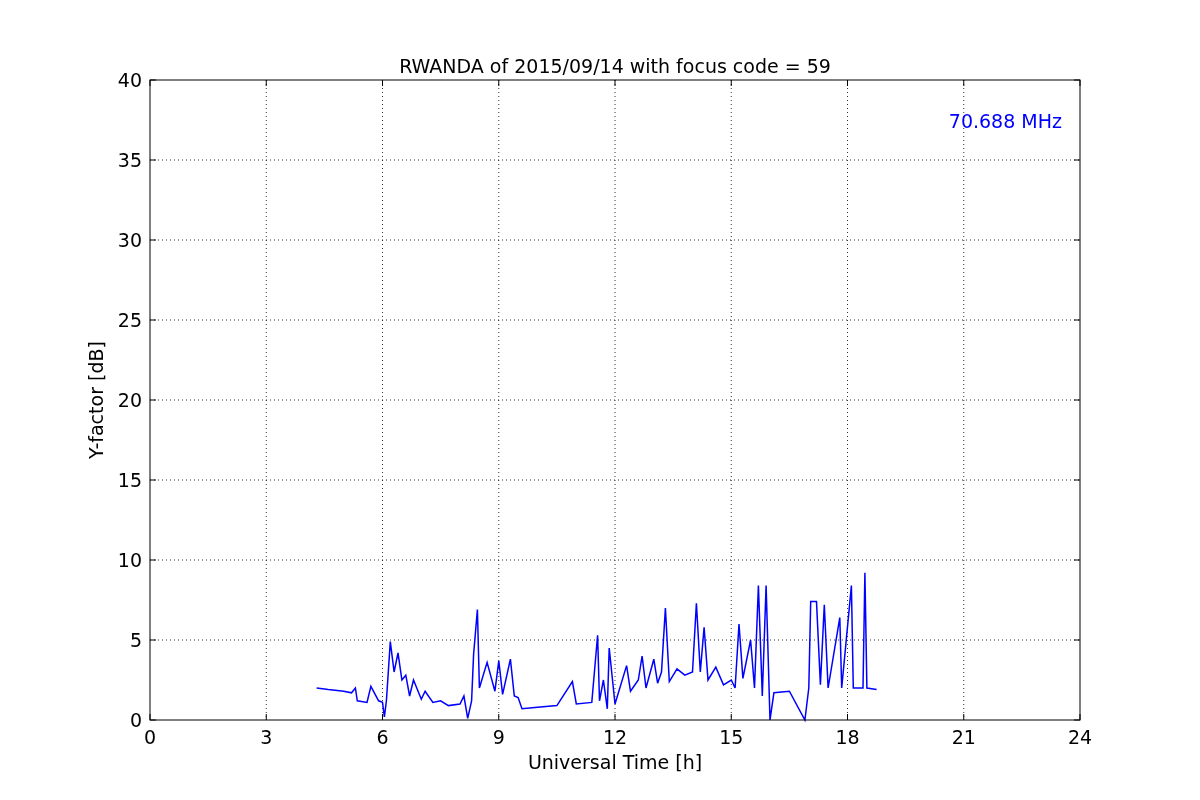 This screenshot has height=800, width=1200. I want to click on x-tick-label: 21, so click(963, 737).